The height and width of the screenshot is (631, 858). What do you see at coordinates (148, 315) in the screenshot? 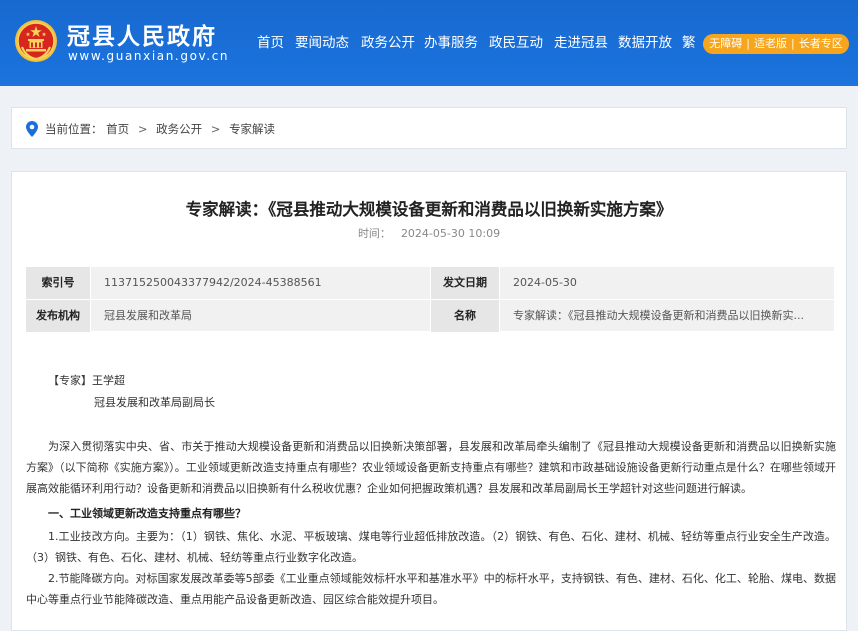
I see `meta-org-value: 冠县发展和改革局` at bounding box center [148, 315].